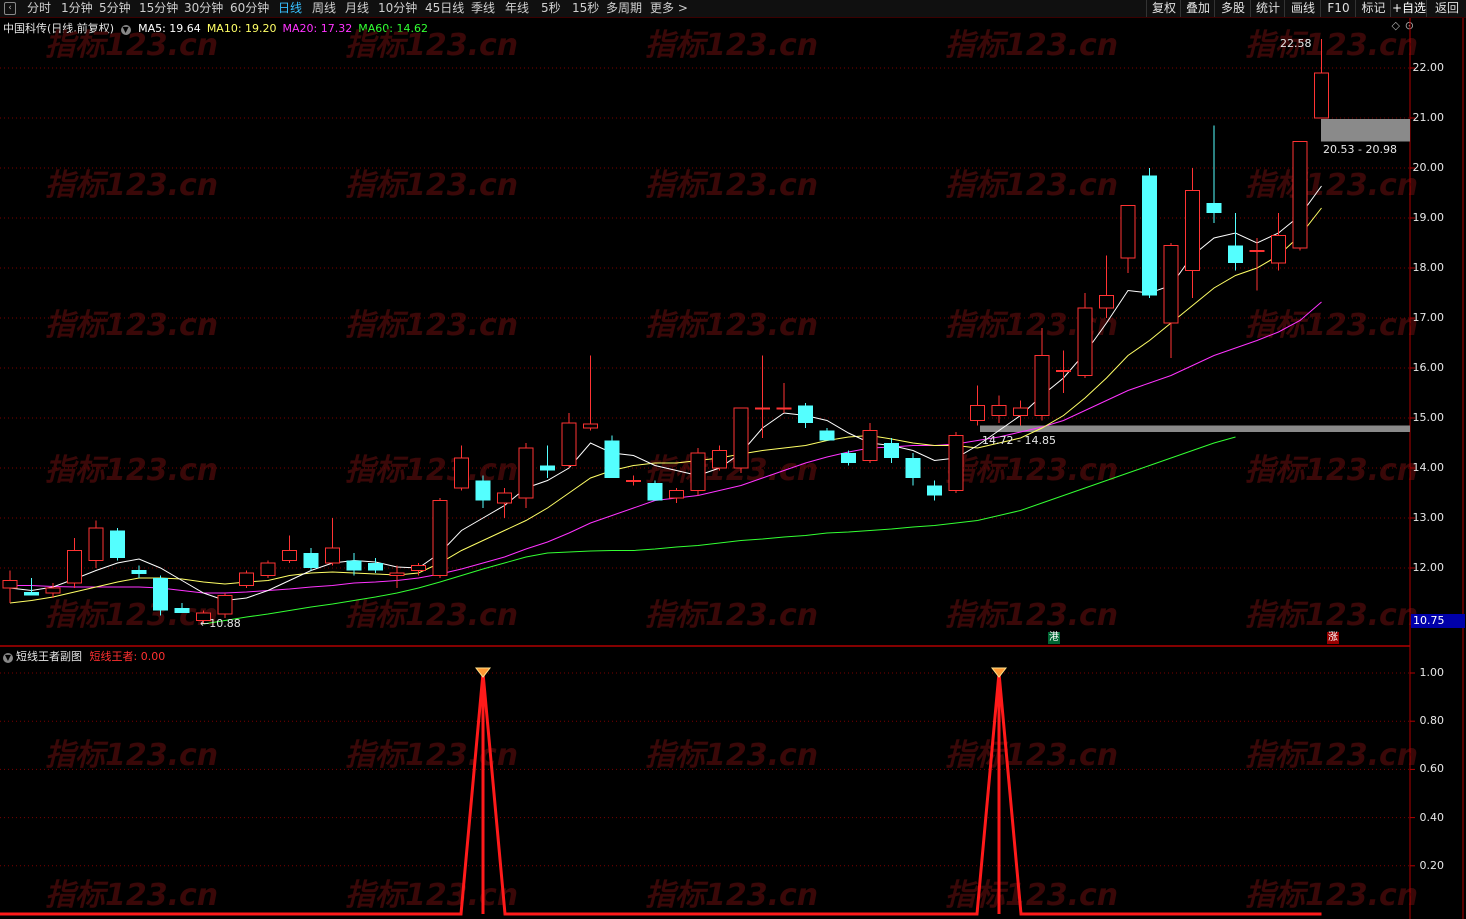 The height and width of the screenshot is (919, 1466). Describe the element at coordinates (1365, 130) in the screenshot. I see `gap-zone-upper` at that location.